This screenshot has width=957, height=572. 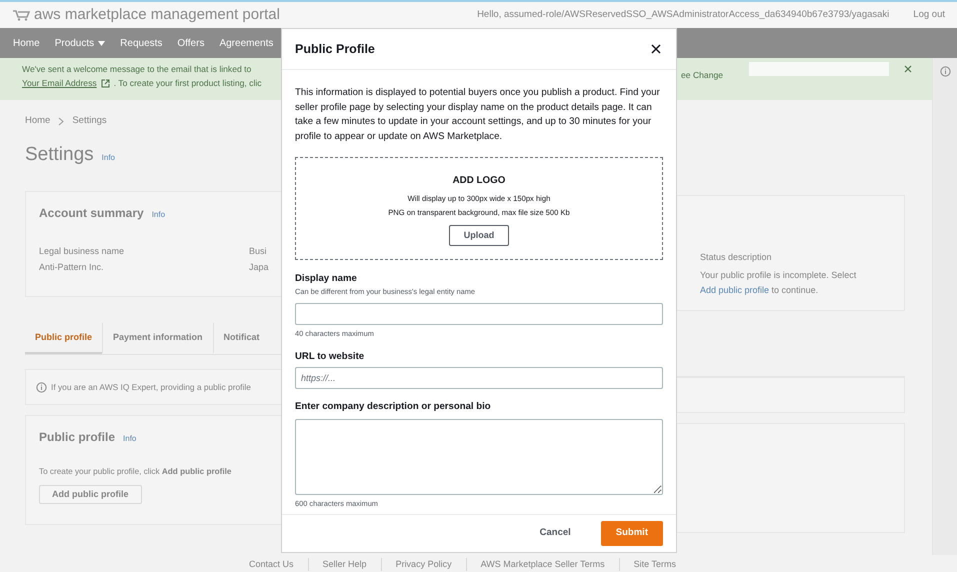 I want to click on card-title: Account summary, so click(x=91, y=213).